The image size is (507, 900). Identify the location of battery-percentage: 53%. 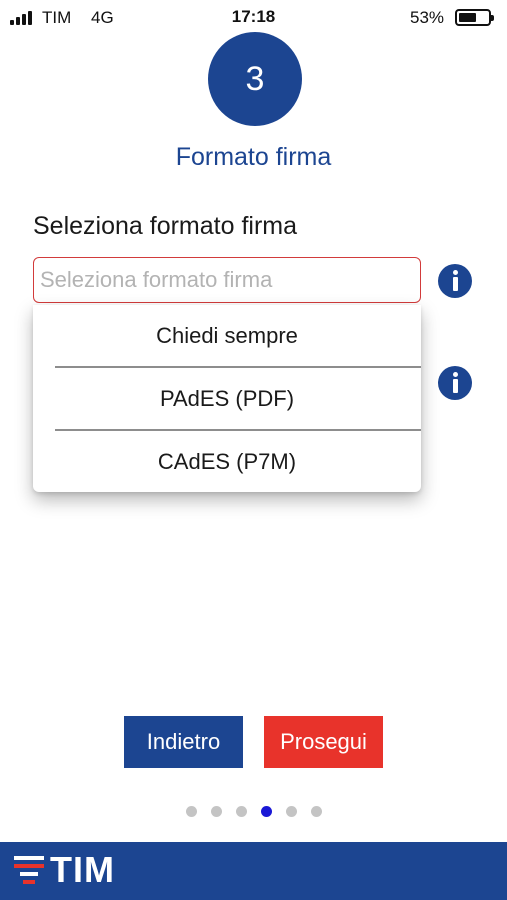
(427, 17).